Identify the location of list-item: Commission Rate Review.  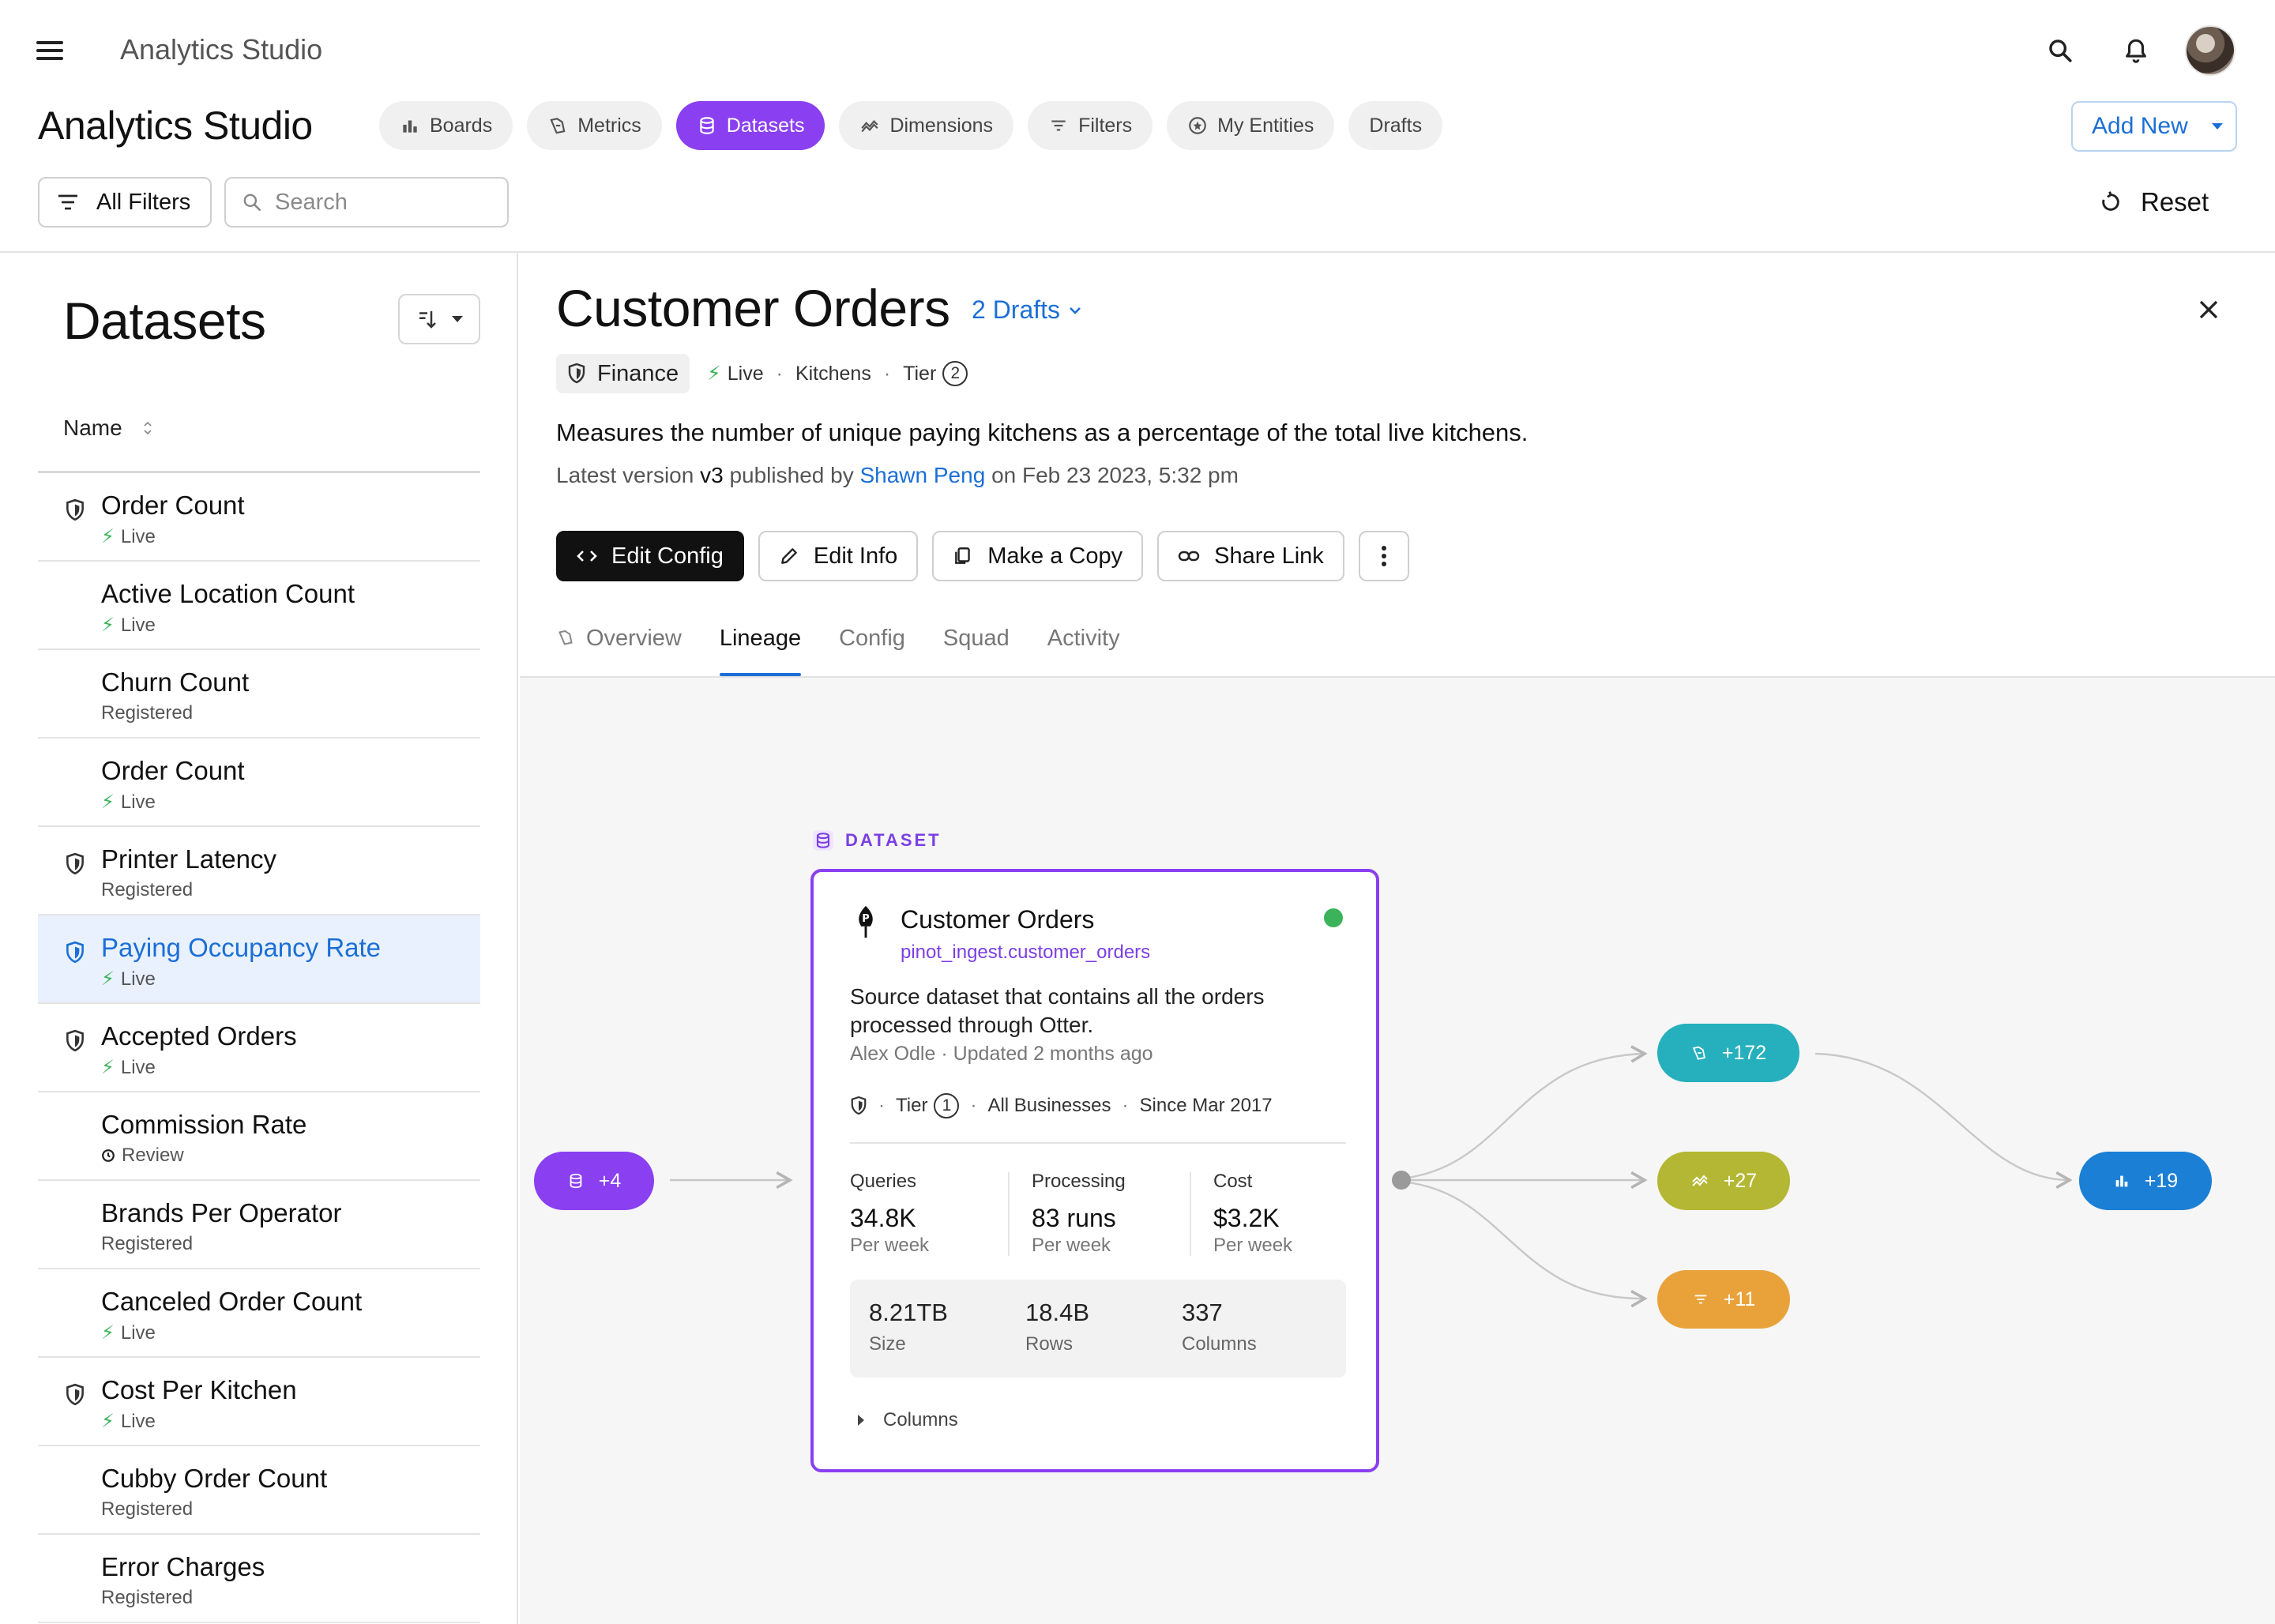
(259, 1136).